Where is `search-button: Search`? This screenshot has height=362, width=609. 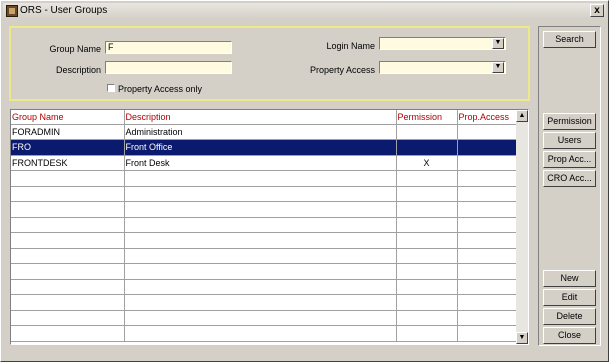
search-button: Search is located at coordinates (569, 39).